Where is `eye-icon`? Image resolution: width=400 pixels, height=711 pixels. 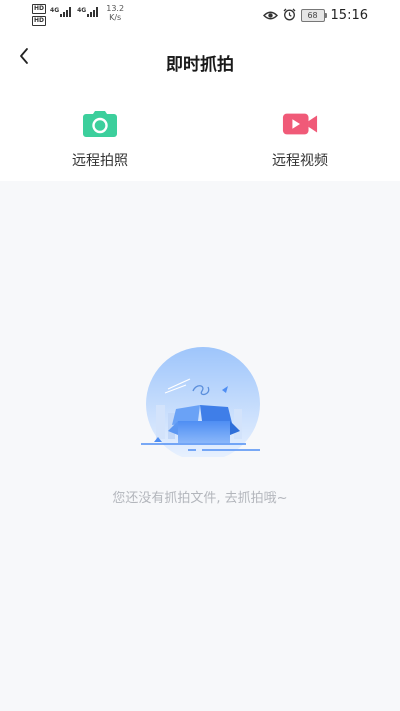
eye-icon is located at coordinates (270, 15).